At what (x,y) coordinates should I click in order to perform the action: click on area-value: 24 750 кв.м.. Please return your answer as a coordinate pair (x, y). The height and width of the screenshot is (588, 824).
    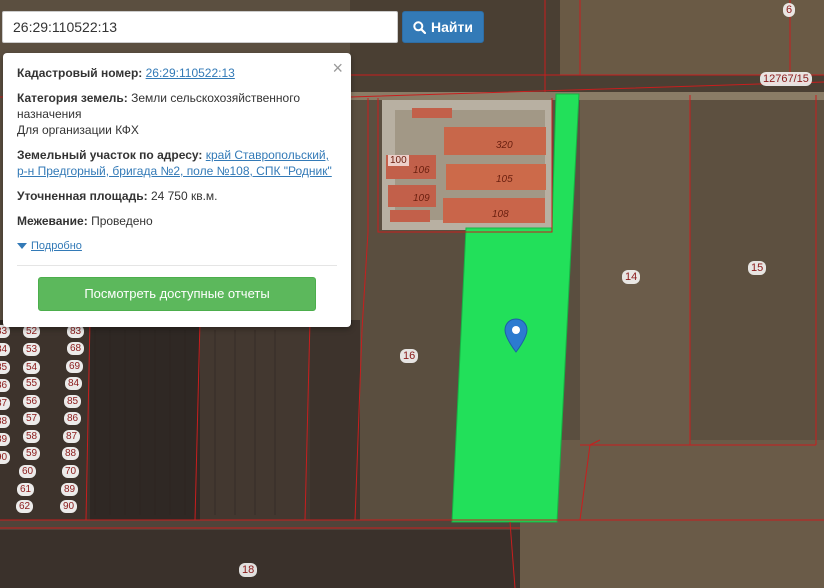
    Looking at the image, I should click on (184, 196).